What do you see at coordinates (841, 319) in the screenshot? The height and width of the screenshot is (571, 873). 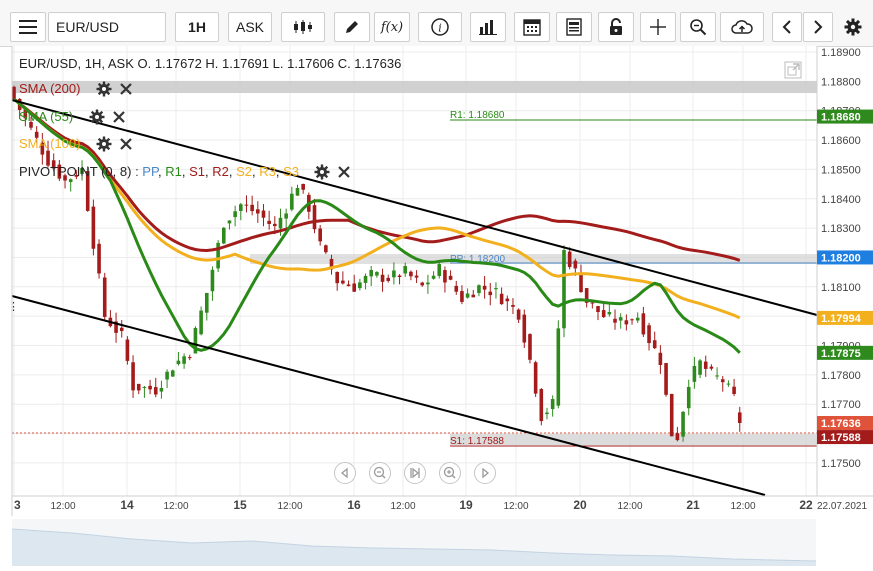 I see `price-tag-label: 1.17994` at bounding box center [841, 319].